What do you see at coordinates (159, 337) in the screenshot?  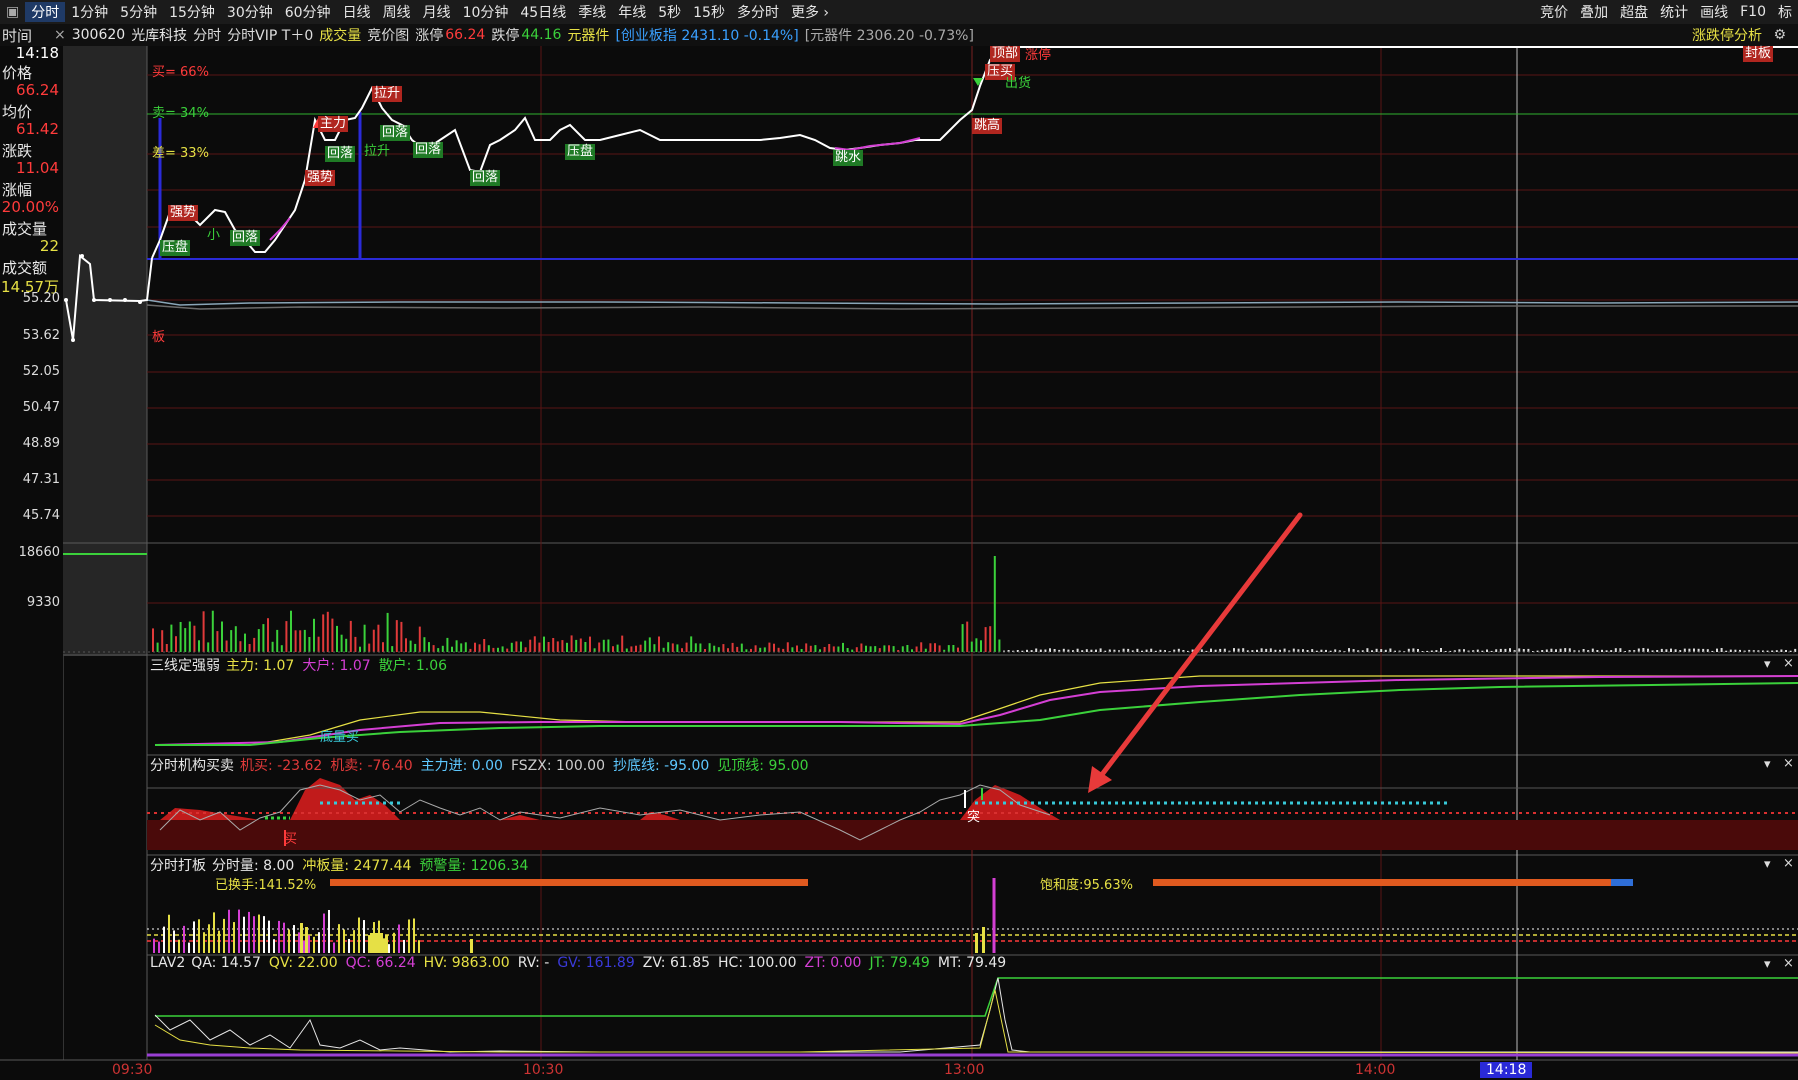 I see `board-label: 板` at bounding box center [159, 337].